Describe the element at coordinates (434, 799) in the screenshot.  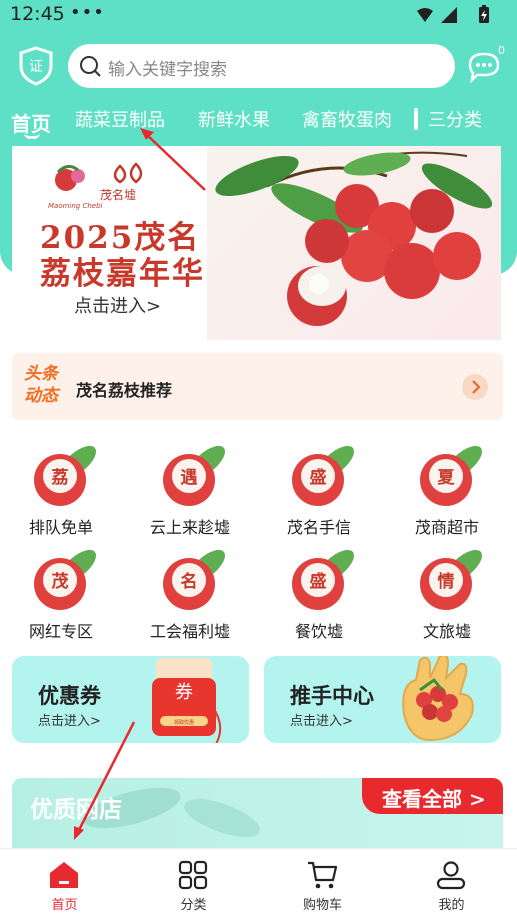
I see `view-all-label: 查看全部 >` at that location.